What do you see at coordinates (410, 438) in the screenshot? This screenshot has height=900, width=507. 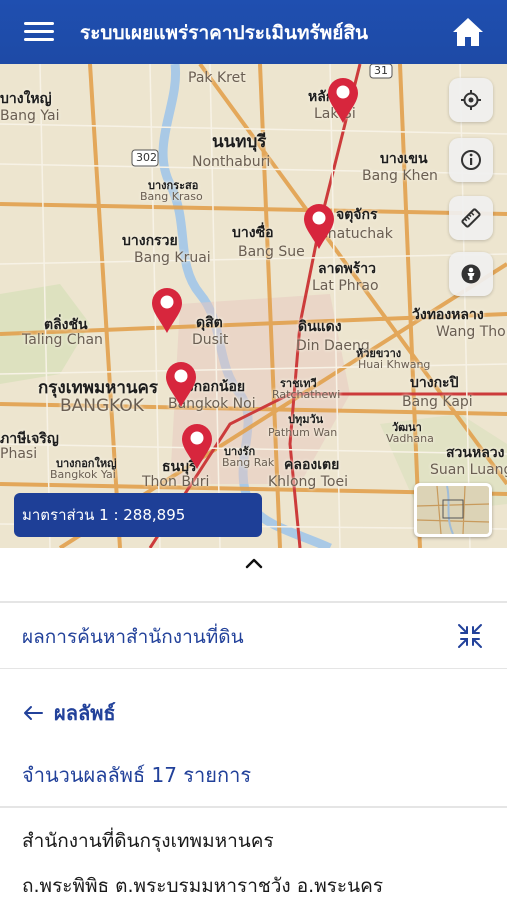 I see `map-label: Vadhana` at bounding box center [410, 438].